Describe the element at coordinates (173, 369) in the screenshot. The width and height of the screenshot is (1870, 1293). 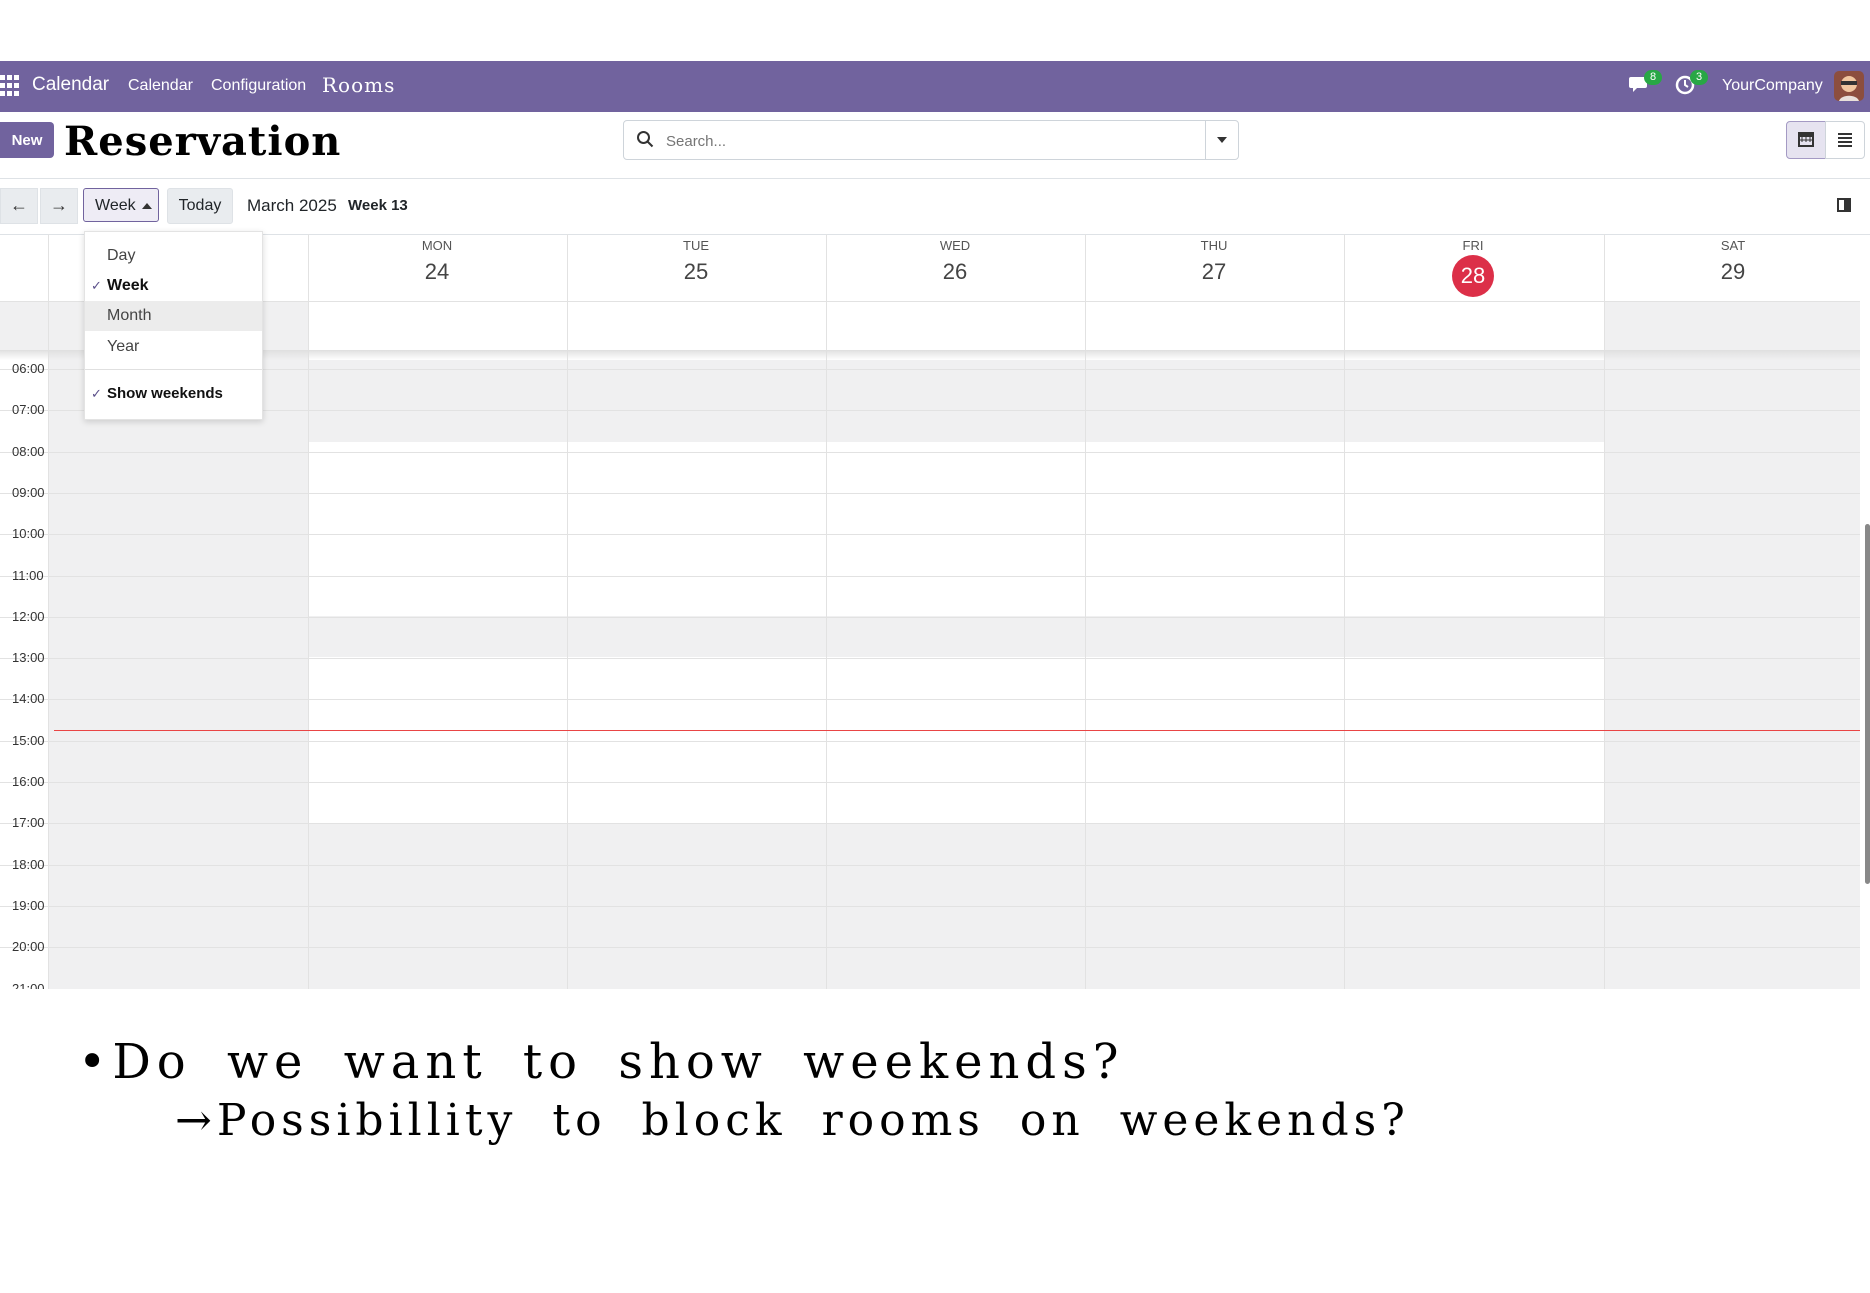
I see `dropdown-divider` at that location.